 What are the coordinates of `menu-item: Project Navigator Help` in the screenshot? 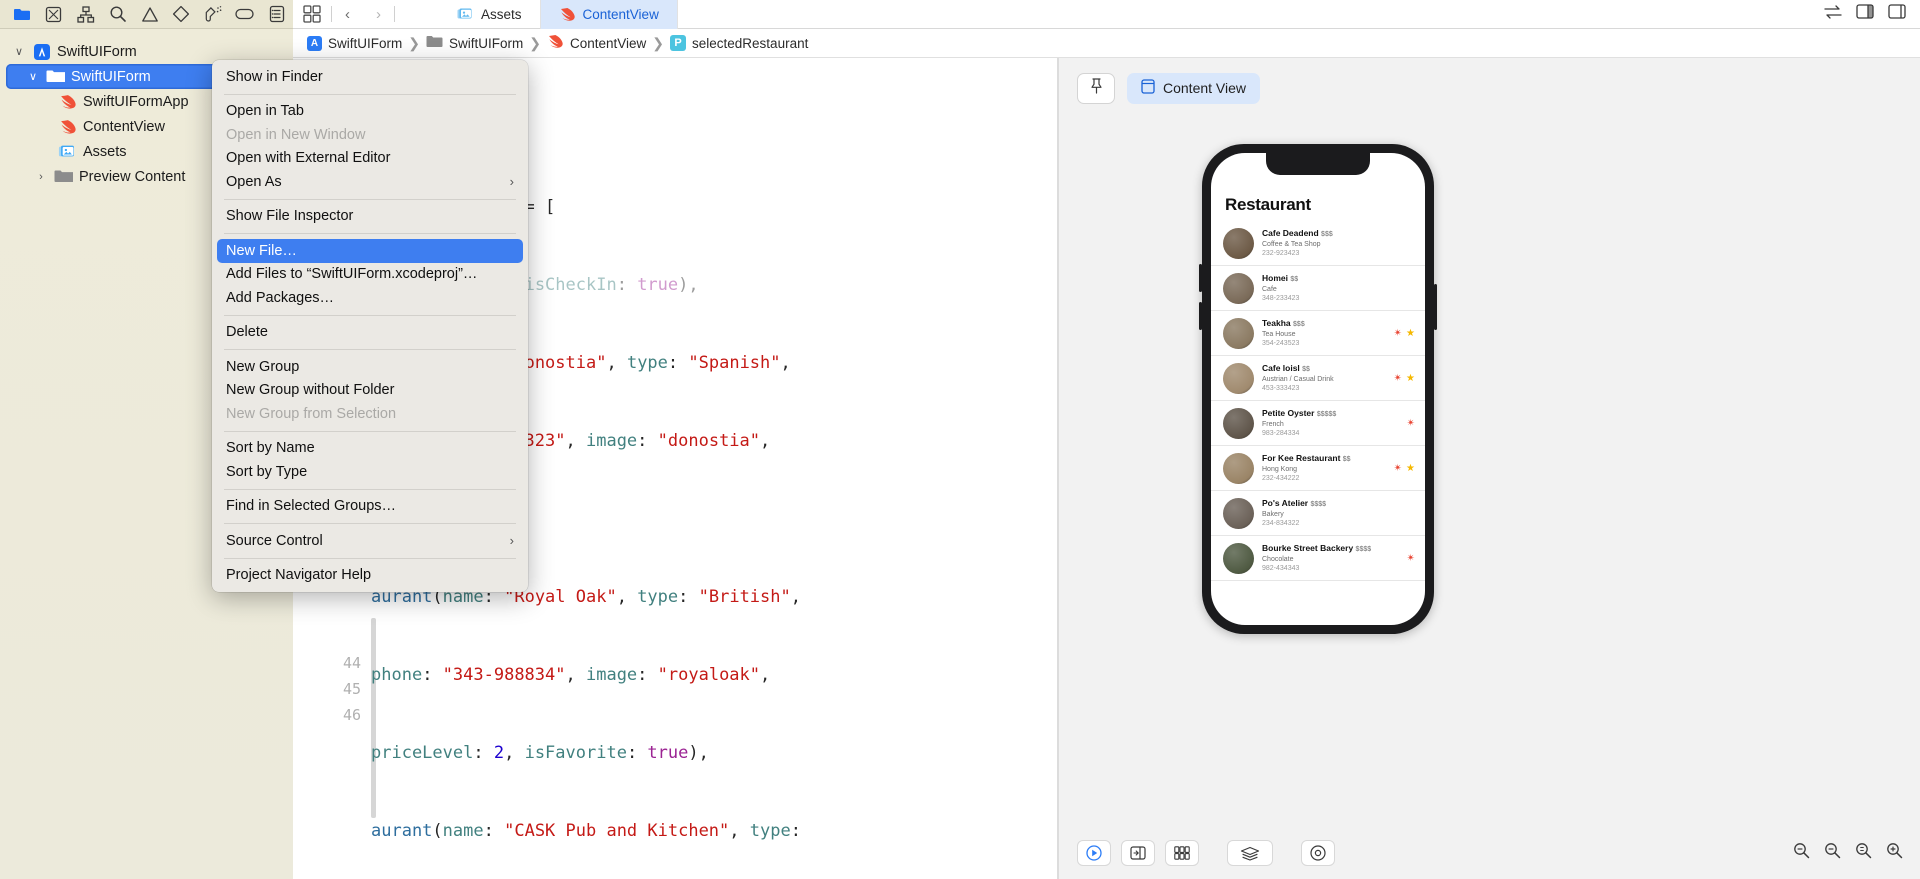 It's located at (370, 576).